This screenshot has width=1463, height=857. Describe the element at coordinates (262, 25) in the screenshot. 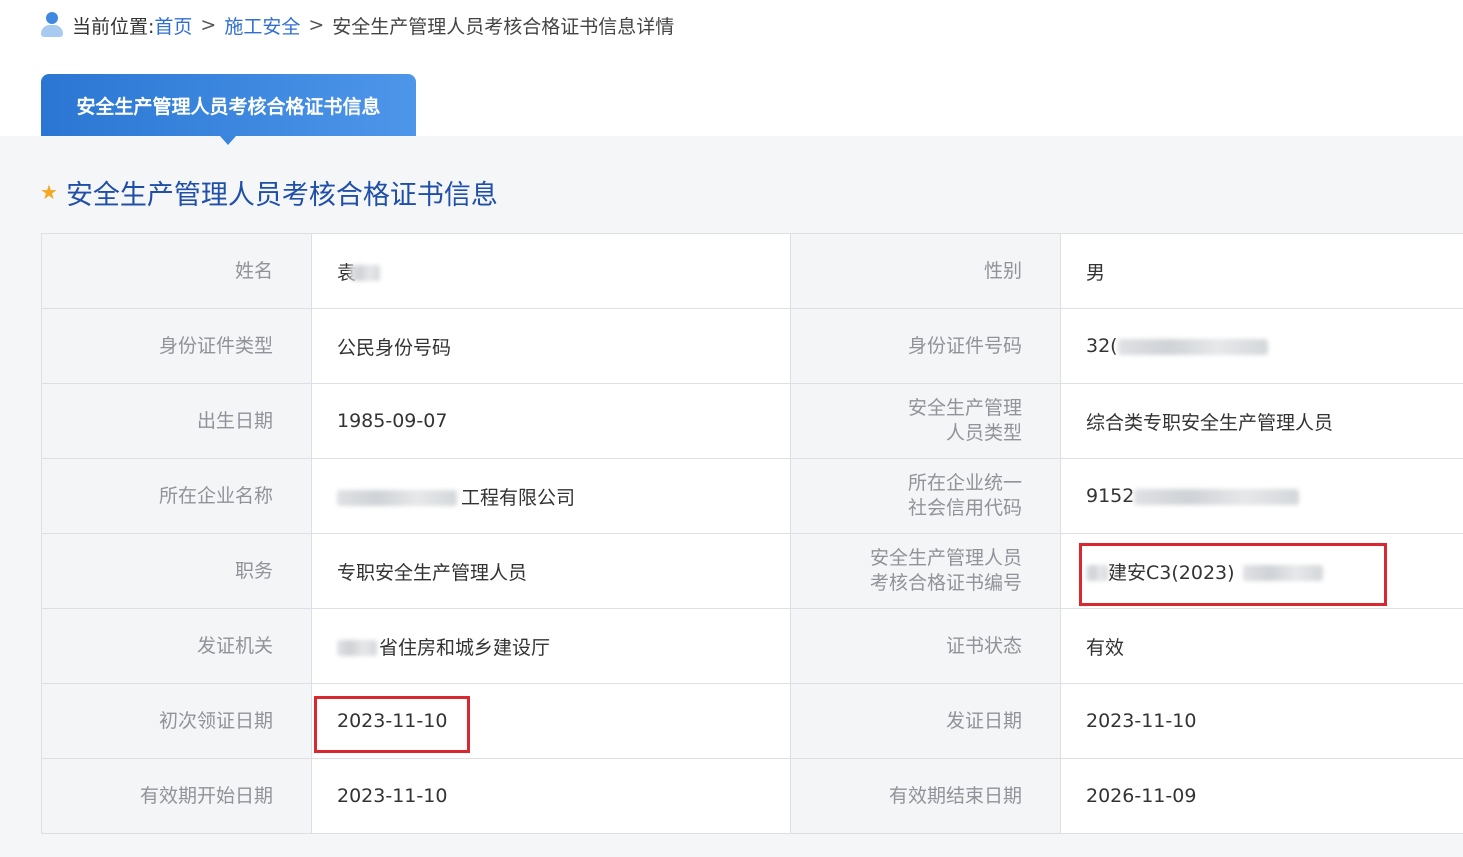

I see `breadcrumb-category-link: 施工安全` at that location.